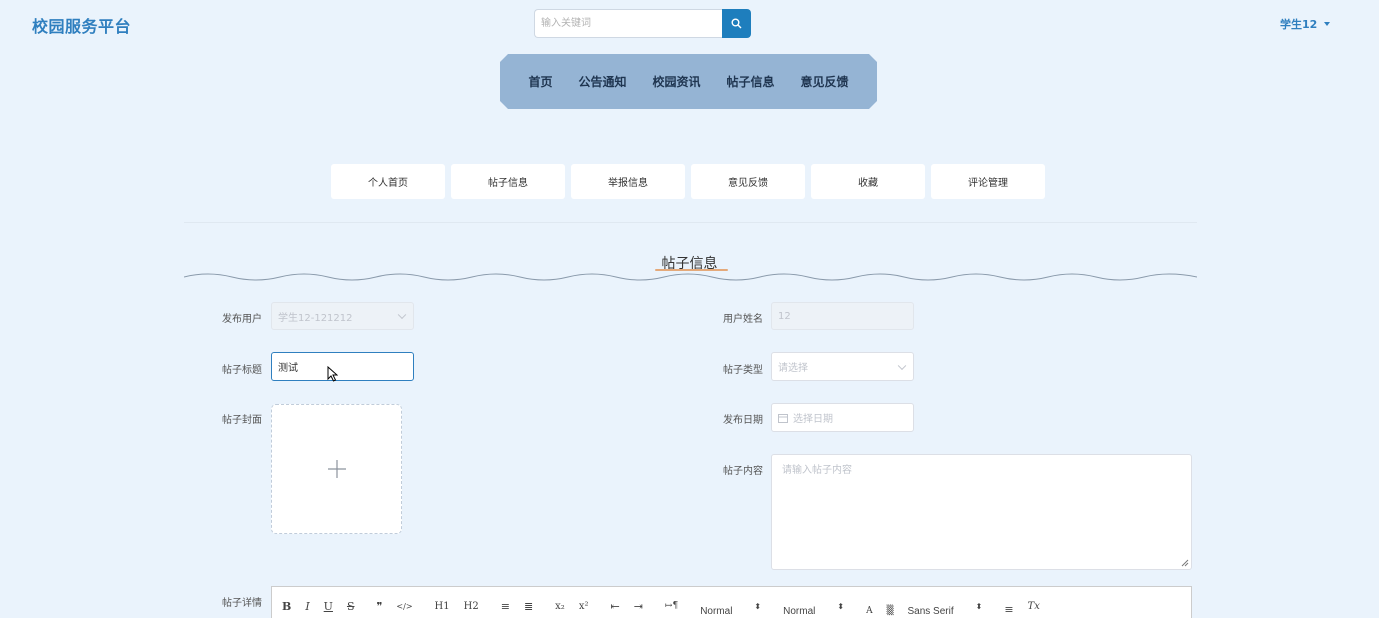 The width and height of the screenshot is (1379, 618). What do you see at coordinates (332, 374) in the screenshot?
I see `mouse-cursor-icon` at bounding box center [332, 374].